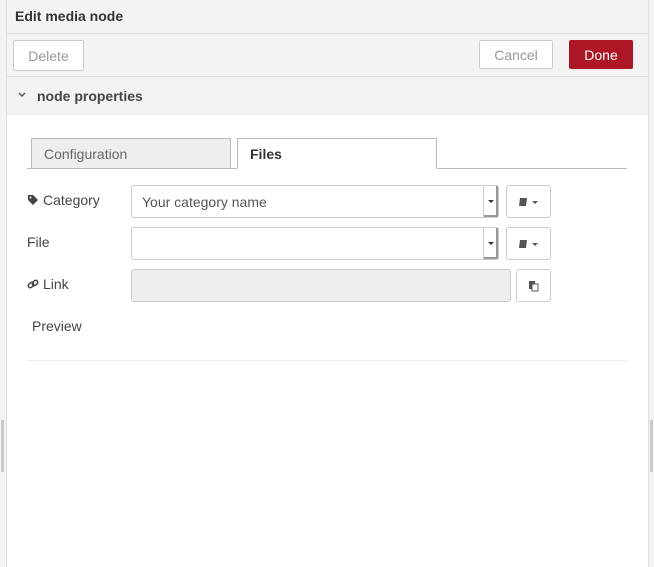 This screenshot has height=567, width=654. Describe the element at coordinates (516, 54) in the screenshot. I see `cancel-button: Cancel` at that location.